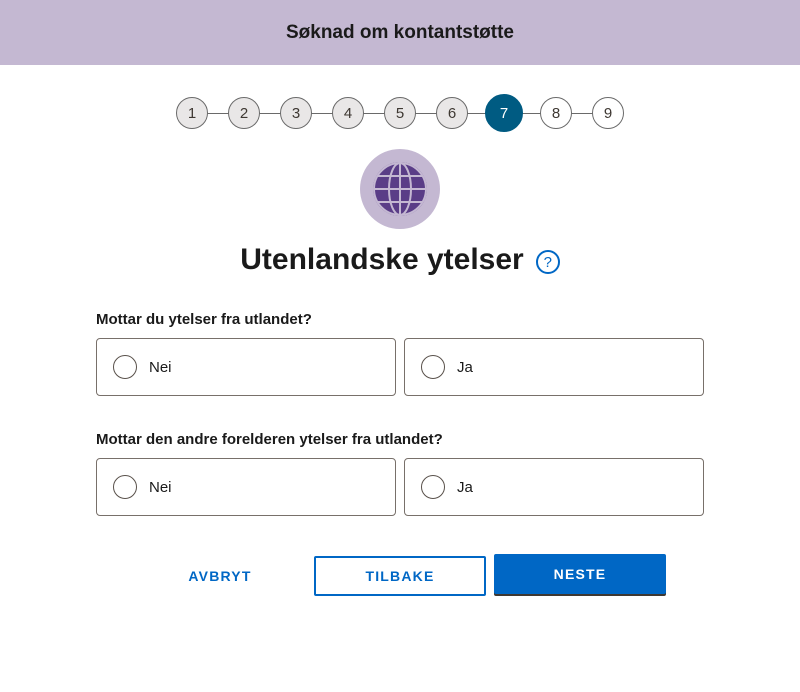 This screenshot has height=692, width=800. I want to click on step-9: 9, so click(608, 113).